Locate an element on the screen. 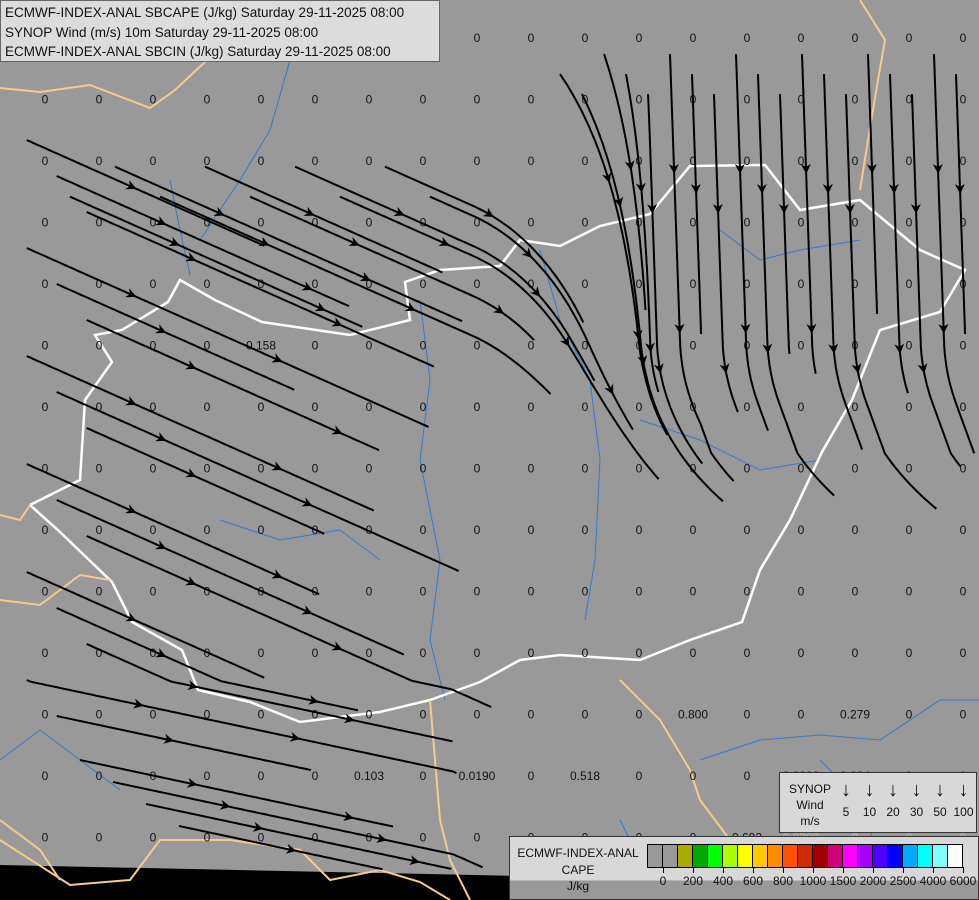 Image resolution: width=979 pixels, height=900 pixels. synop-speed-5: ↓ 5 is located at coordinates (846, 799).